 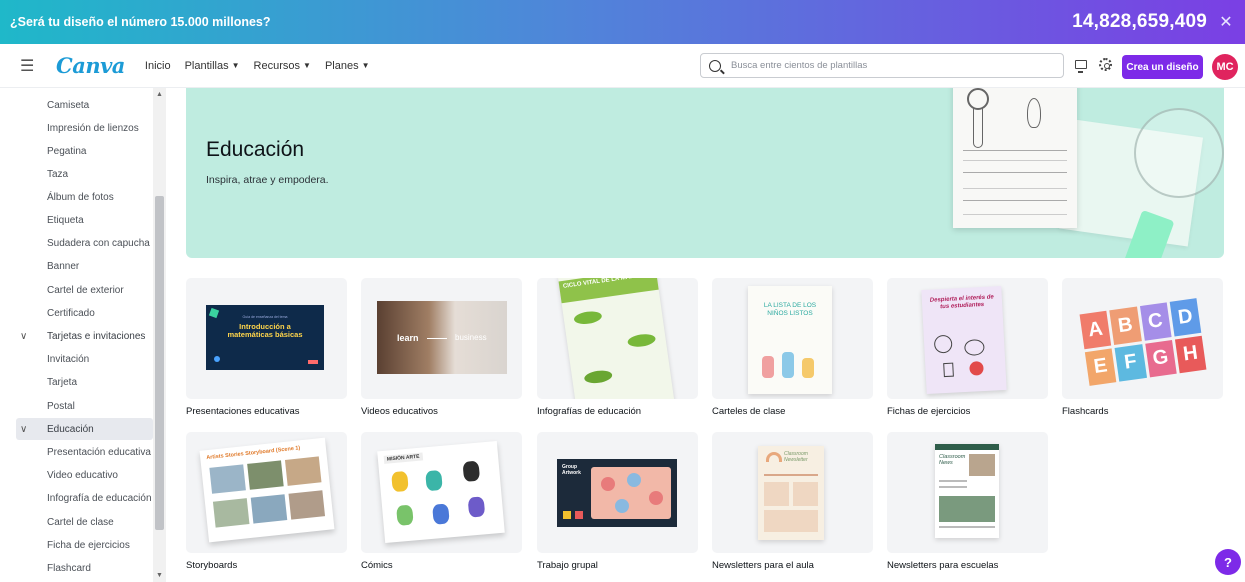 What do you see at coordinates (267, 180) in the screenshot?
I see `page-subtitle: Inspira, atrae y empodera.` at bounding box center [267, 180].